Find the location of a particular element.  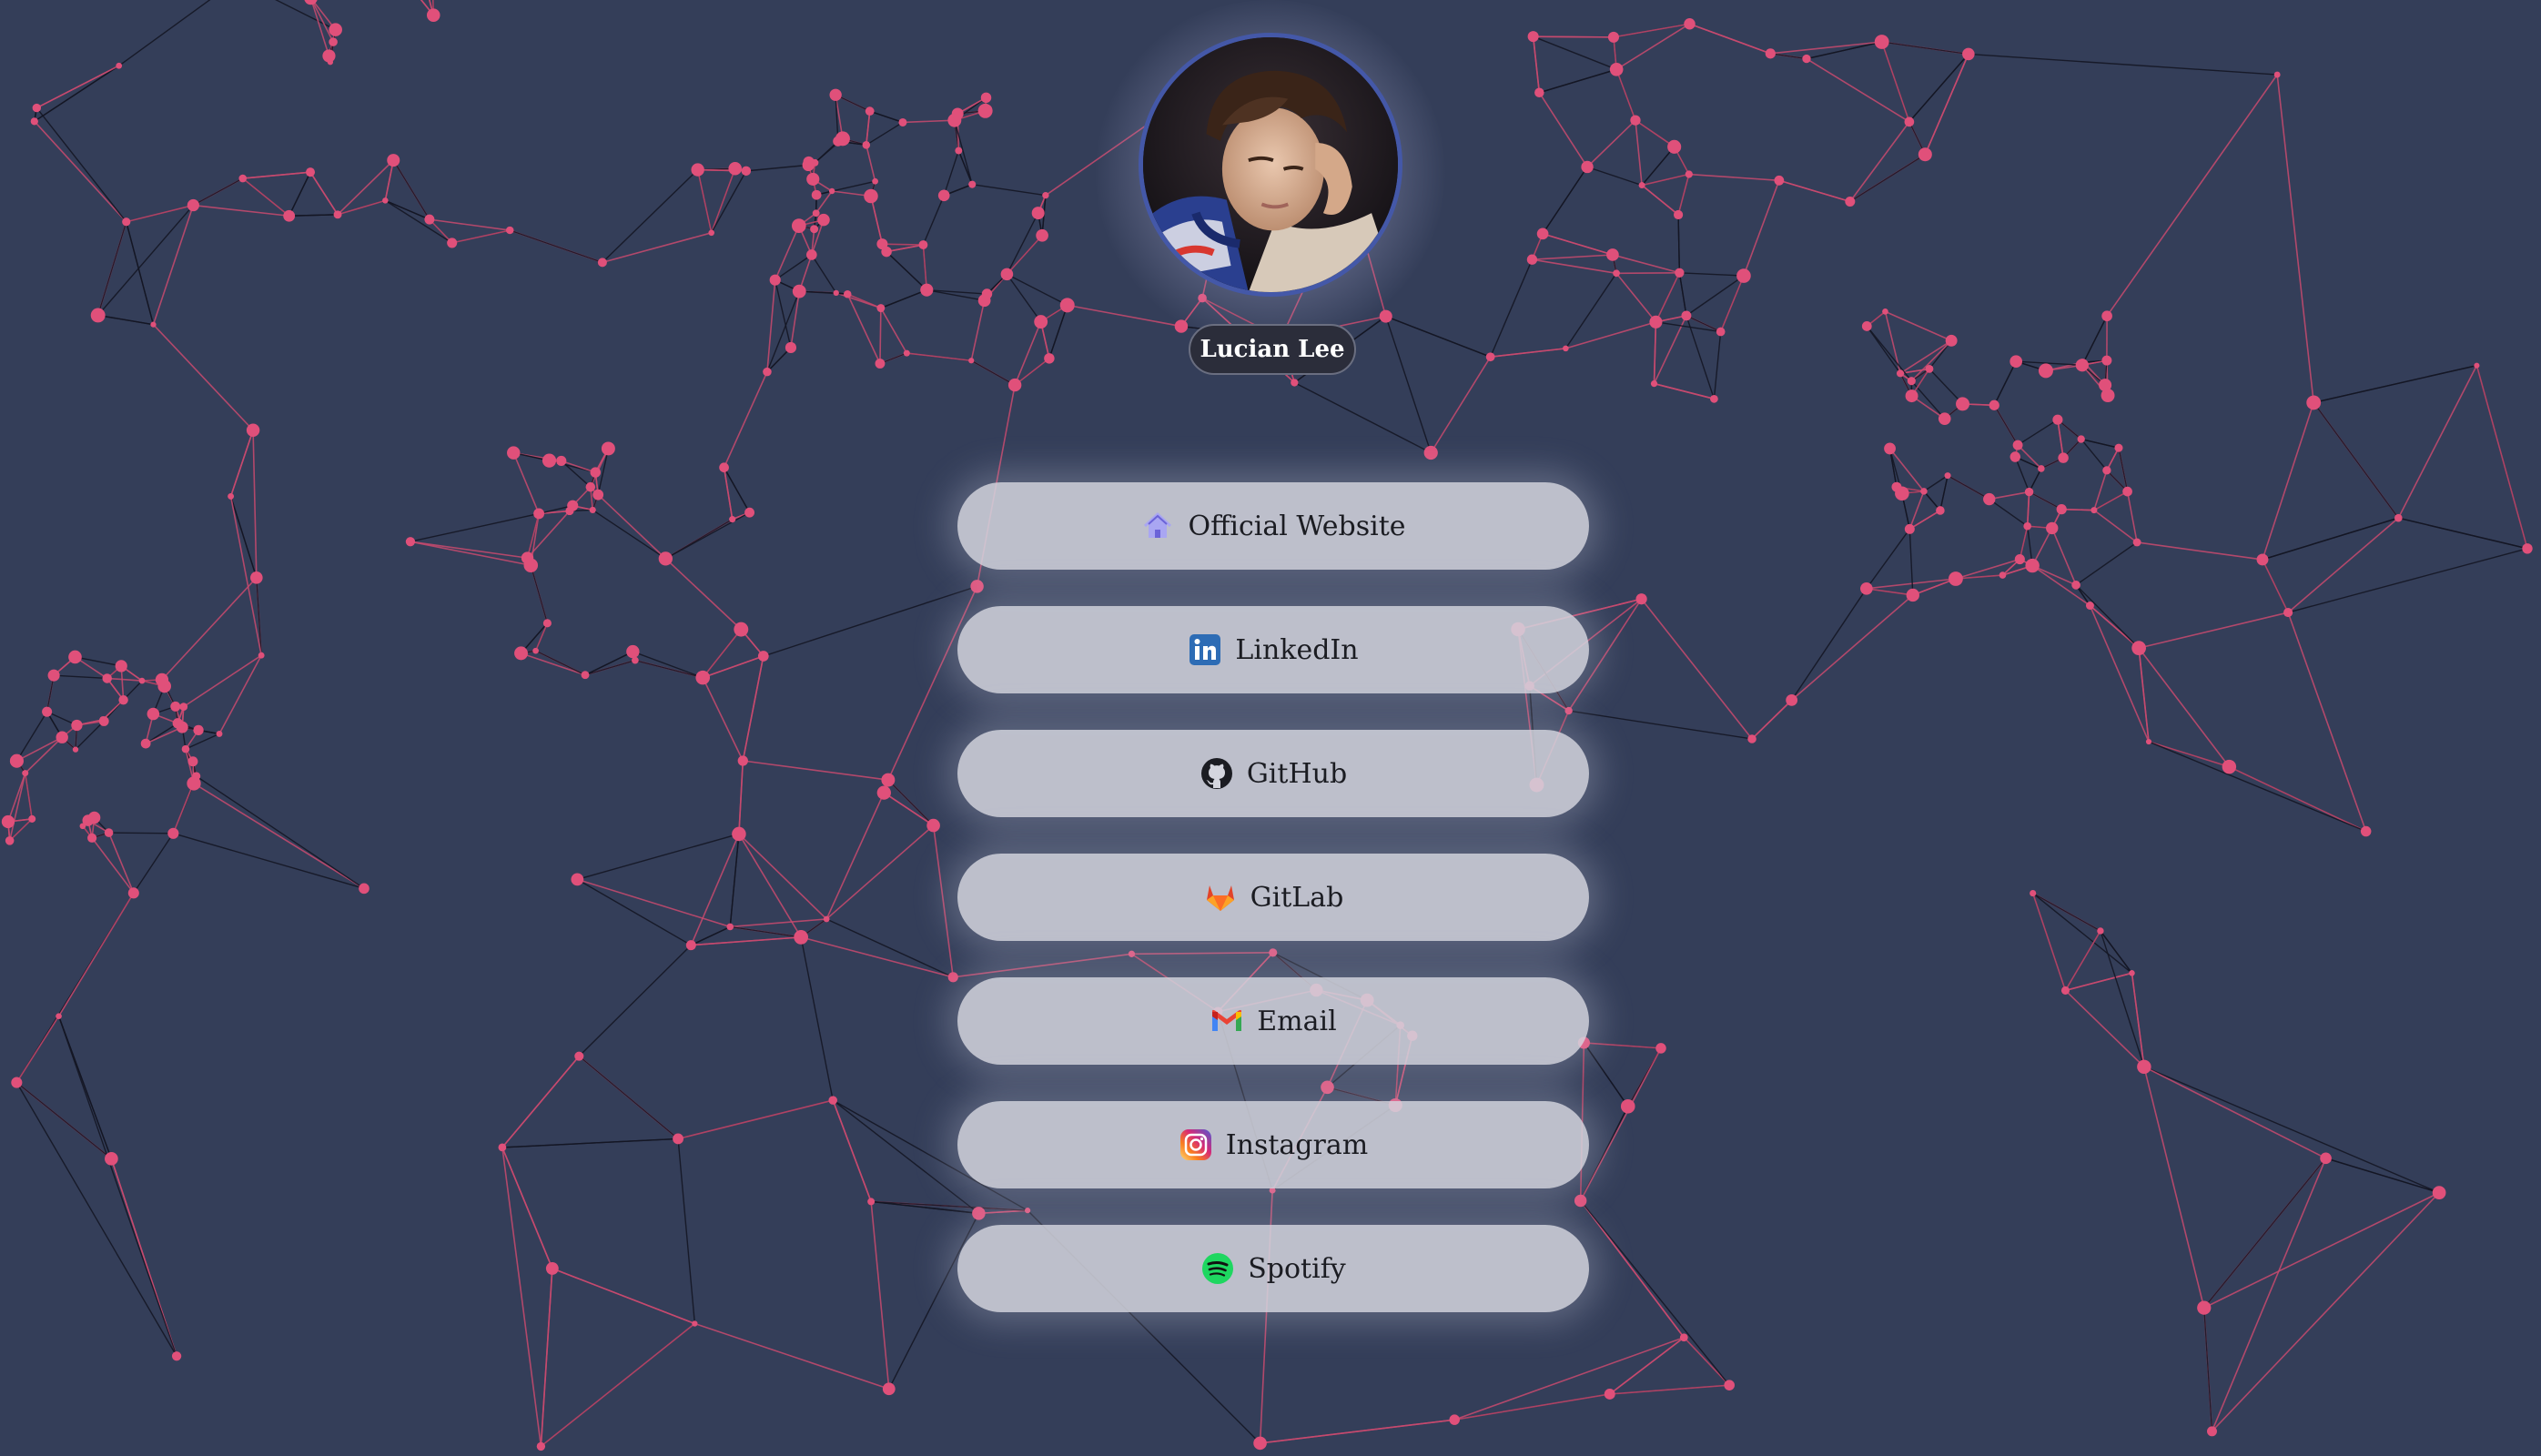

gmail-icon is located at coordinates (1227, 1021).